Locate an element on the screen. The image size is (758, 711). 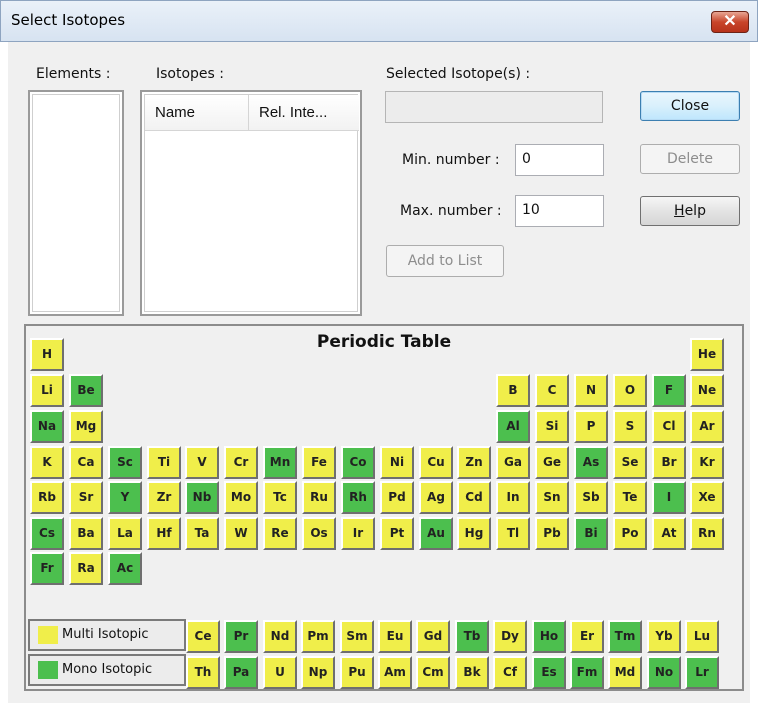
element-he: He is located at coordinates (707, 354).